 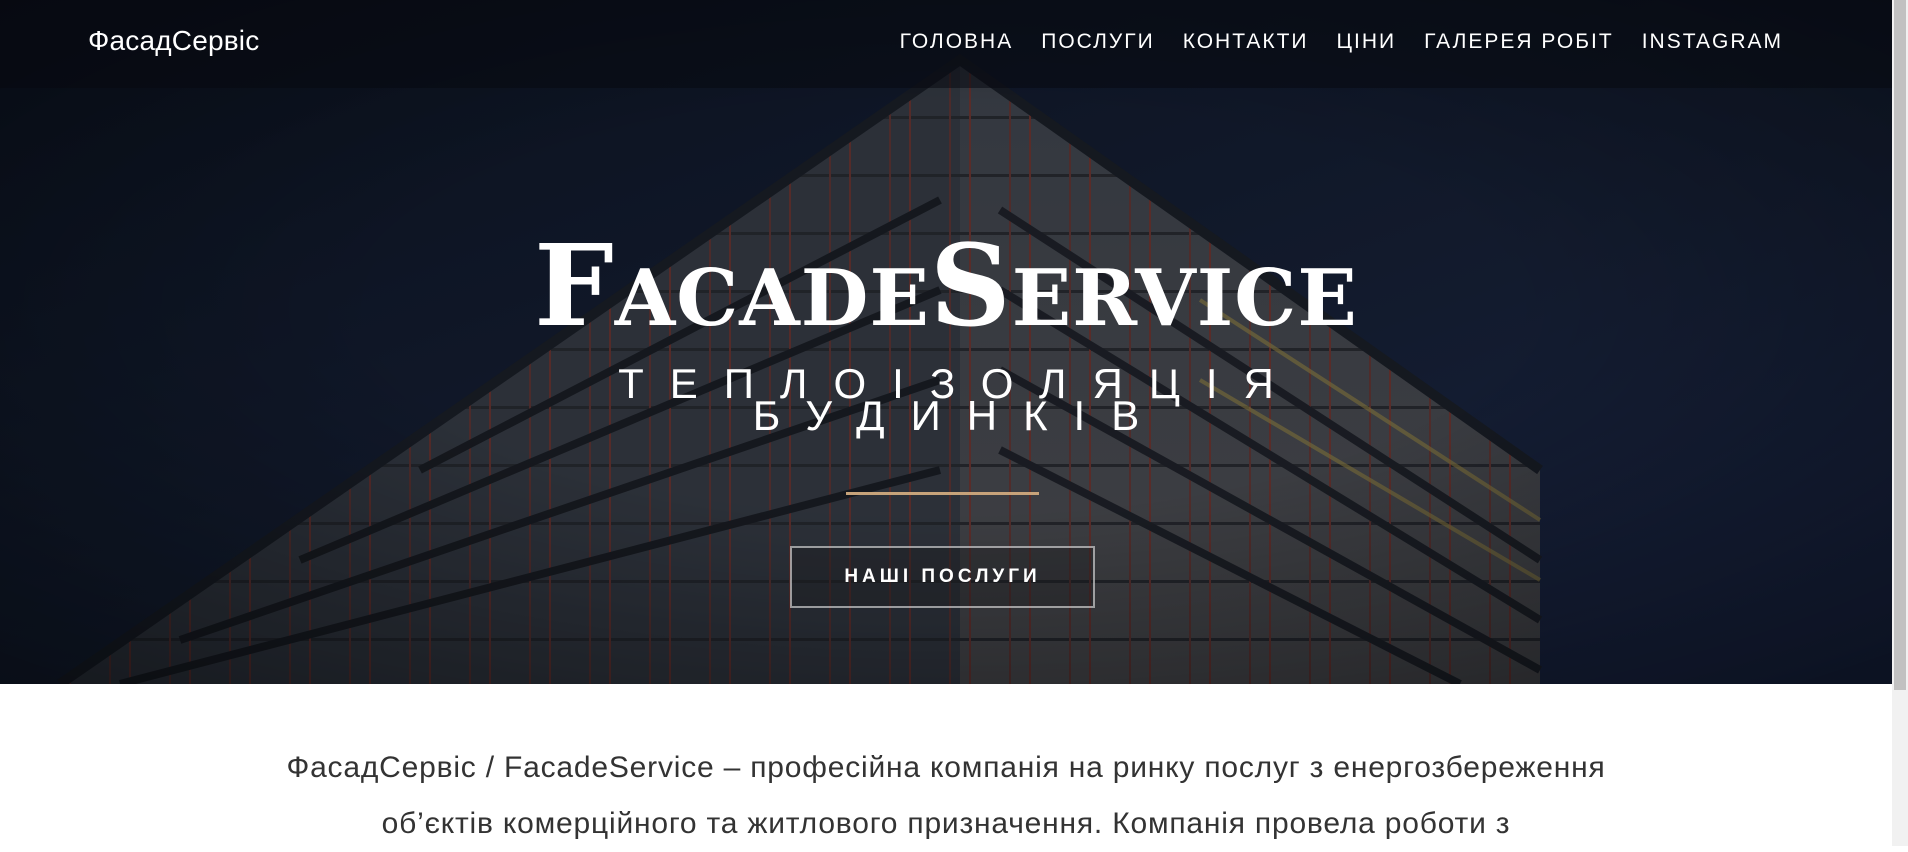 I want to click on brand-logo-text: ФасадСервіс, so click(x=173, y=41).